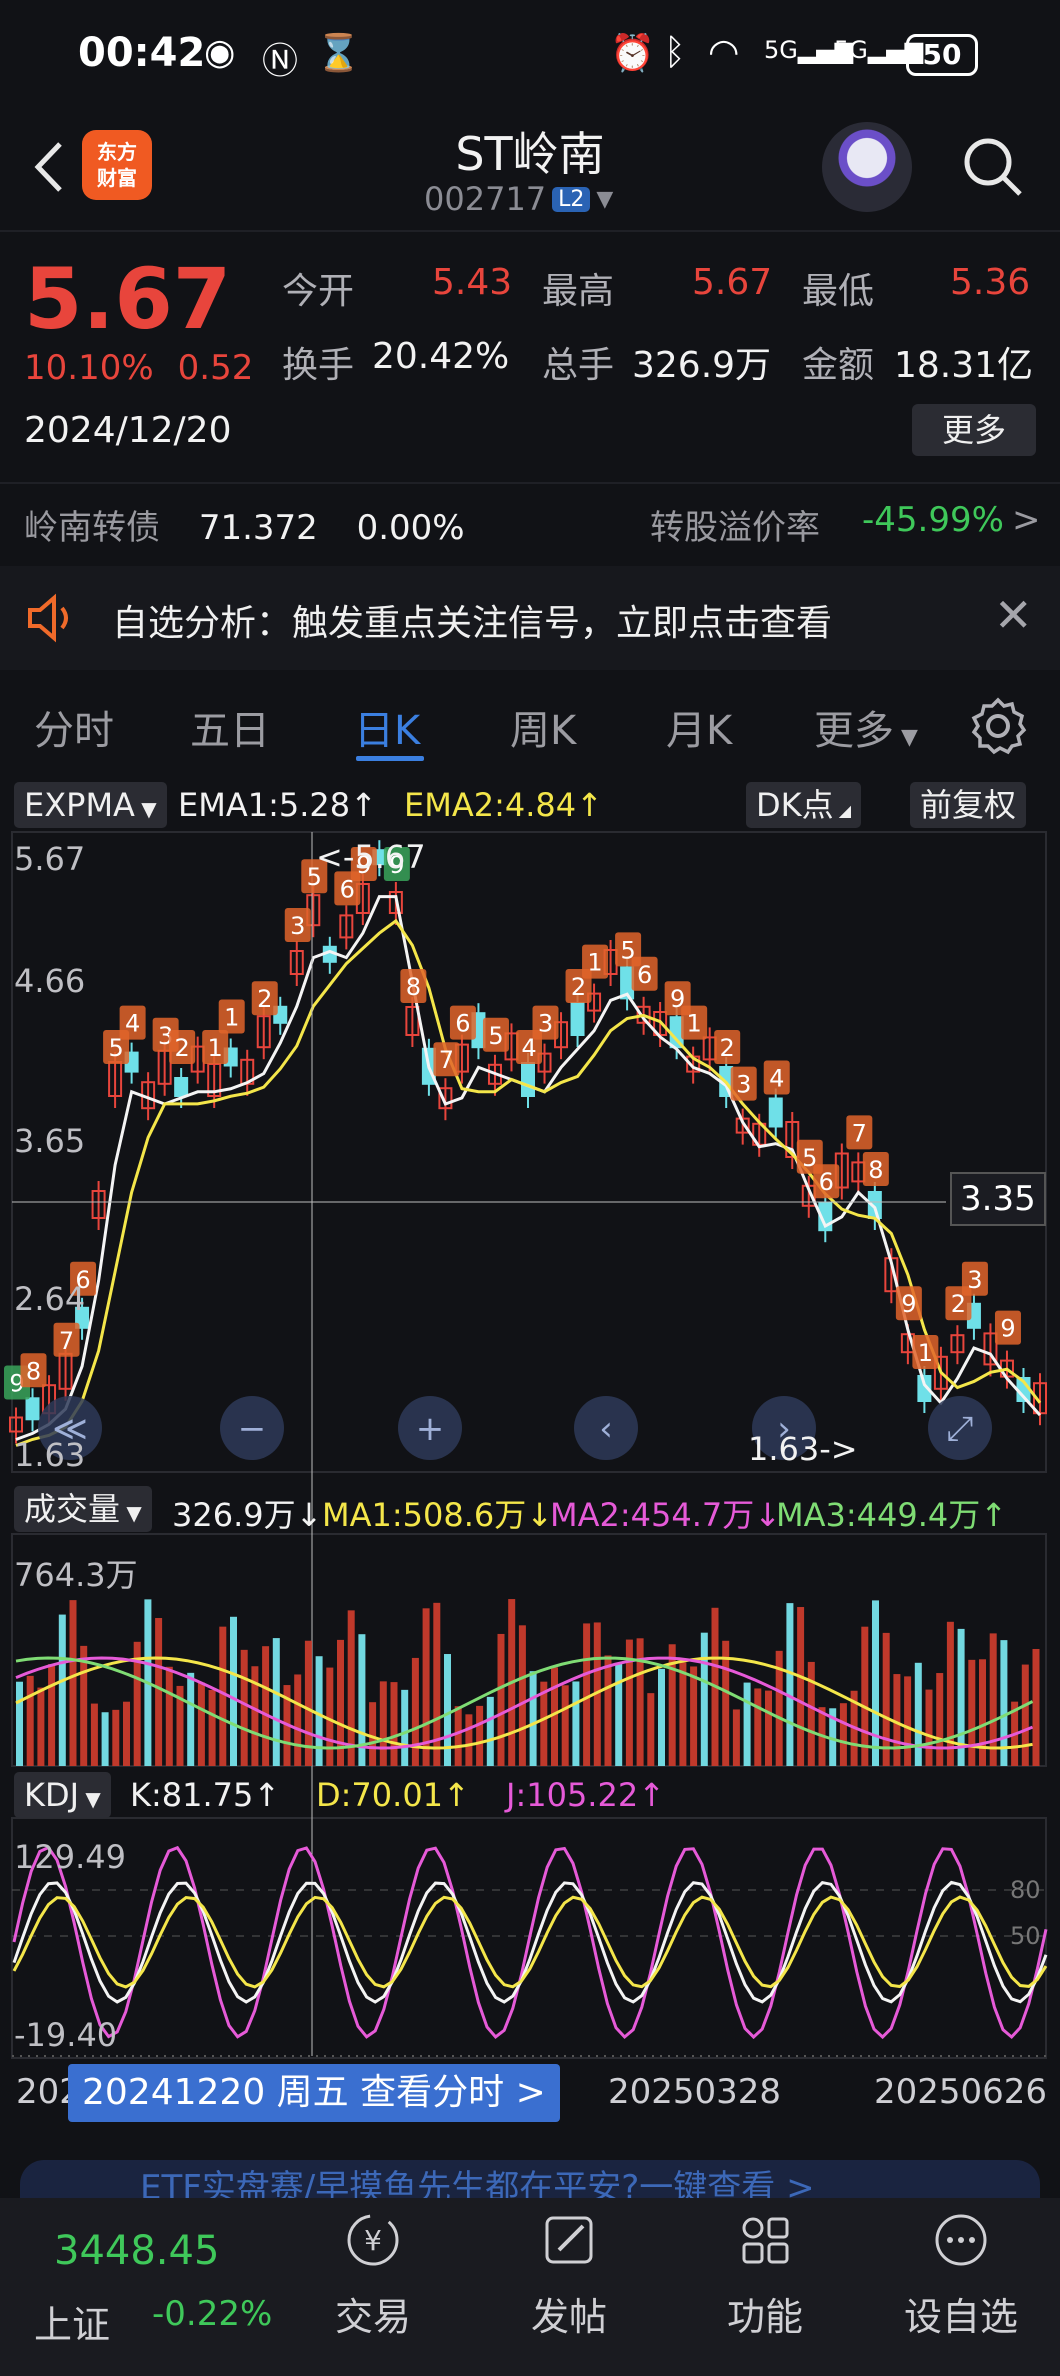  I want to click on alarm-icon: ⏰, so click(632, 53).